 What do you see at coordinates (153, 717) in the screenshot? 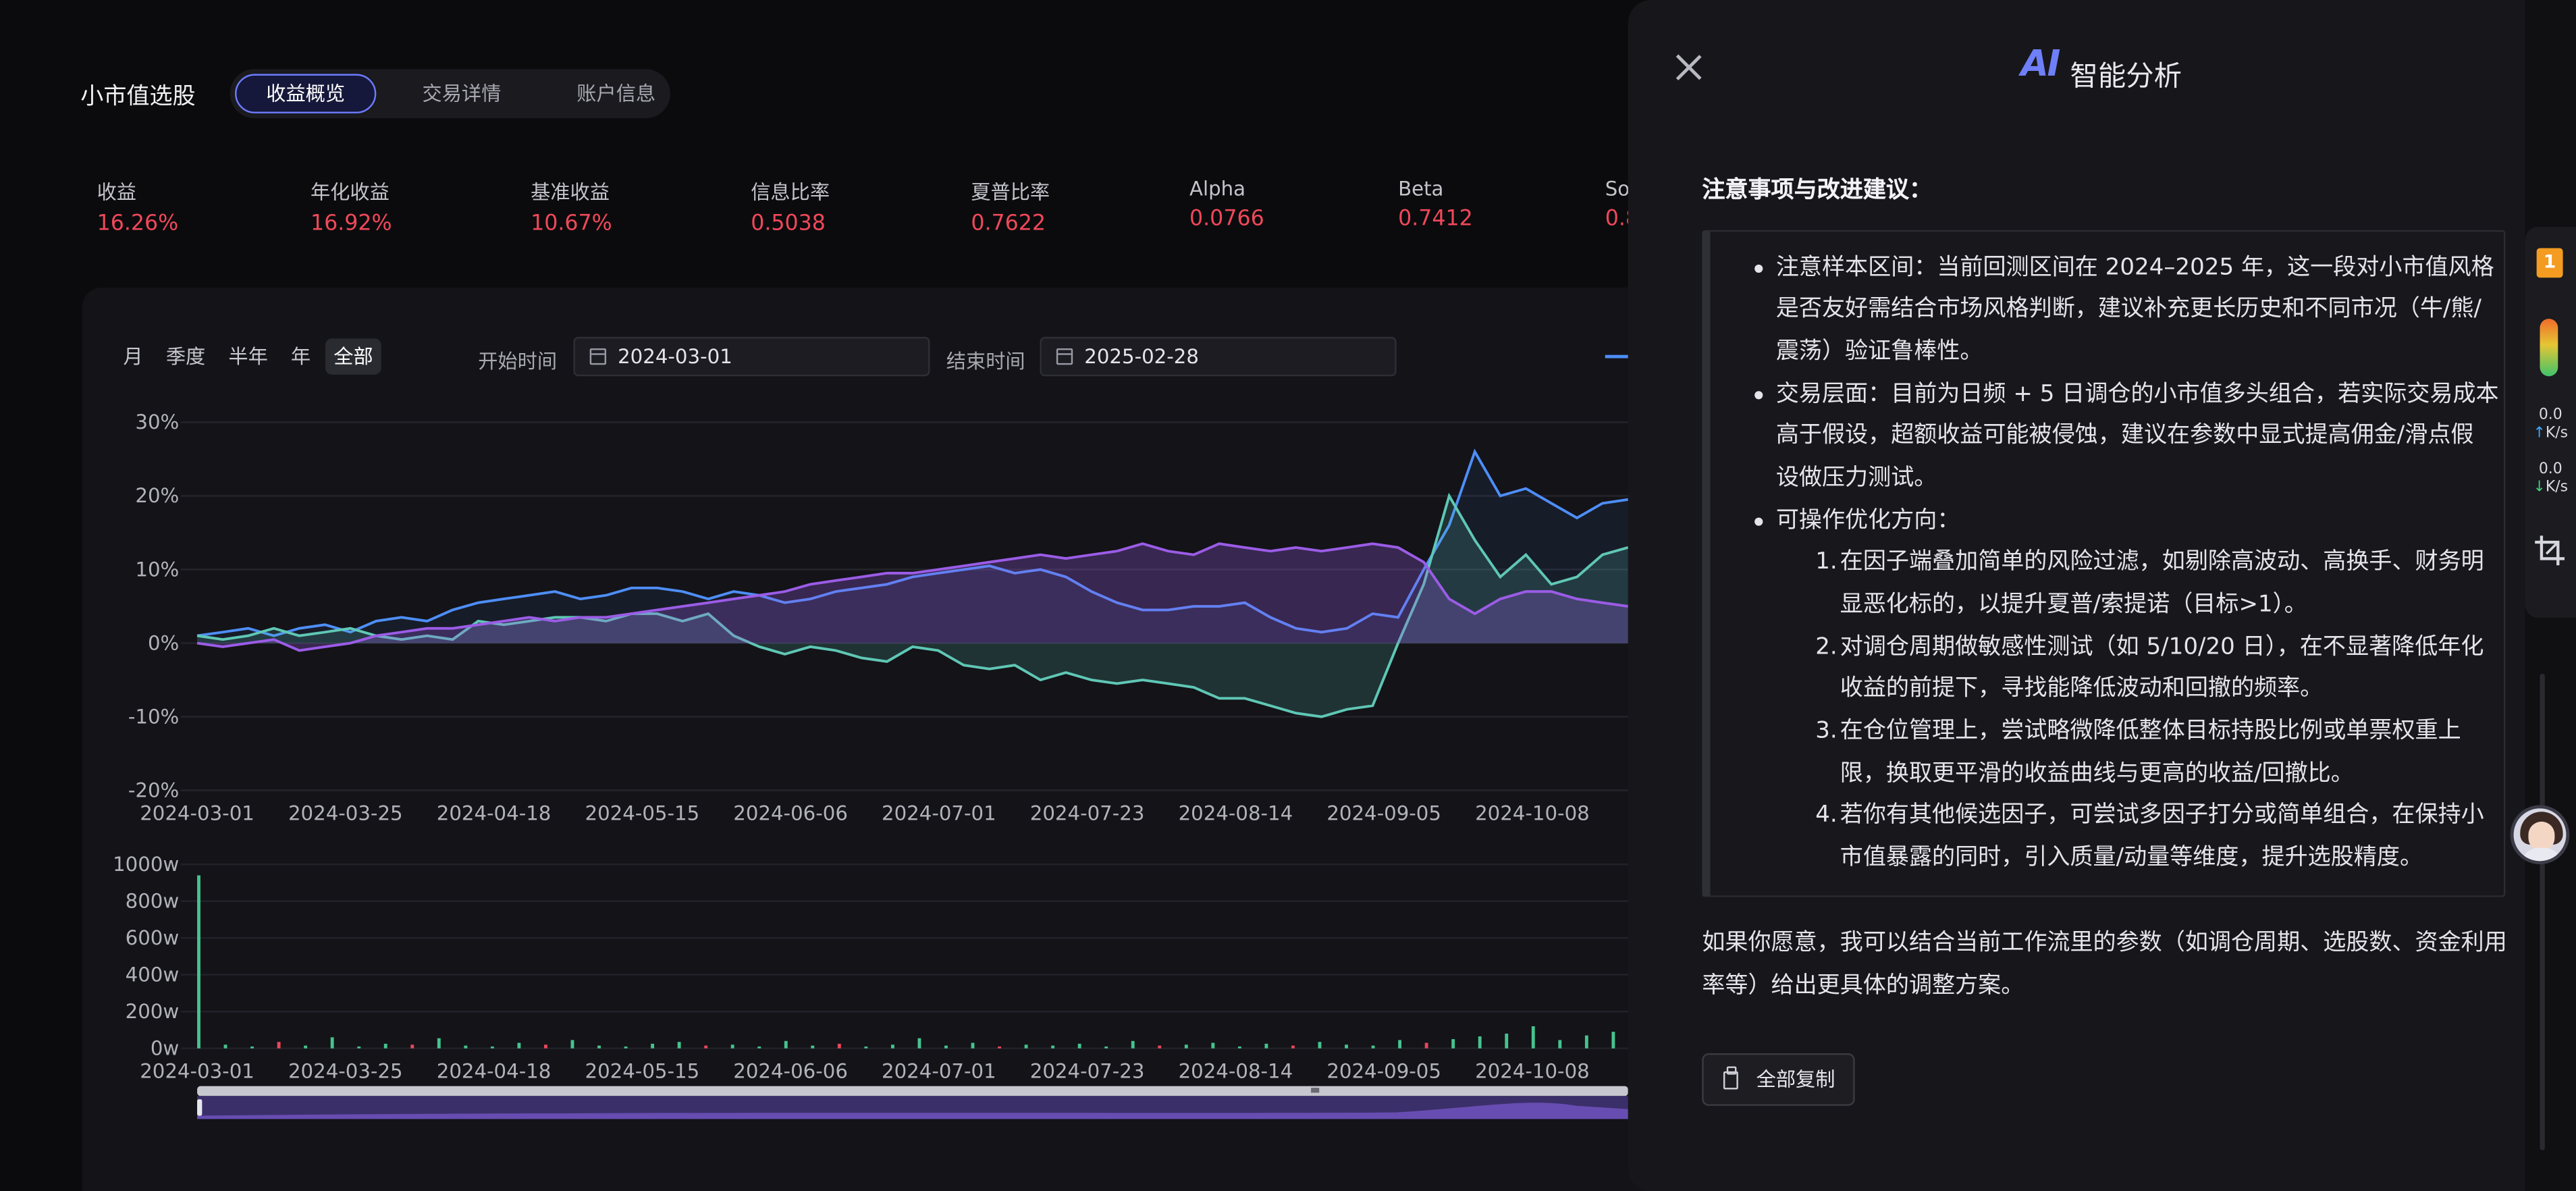
I see `y-tick-label: -10%` at bounding box center [153, 717].